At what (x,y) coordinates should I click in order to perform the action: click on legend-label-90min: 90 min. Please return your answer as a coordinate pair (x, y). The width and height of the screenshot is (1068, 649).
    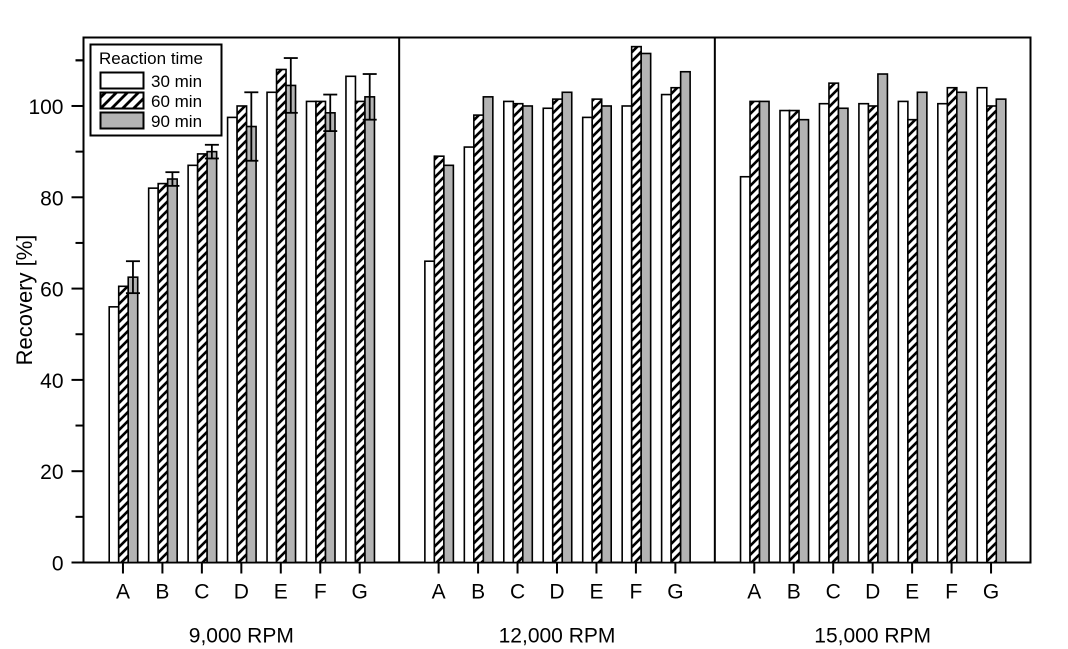
    Looking at the image, I should click on (176, 121).